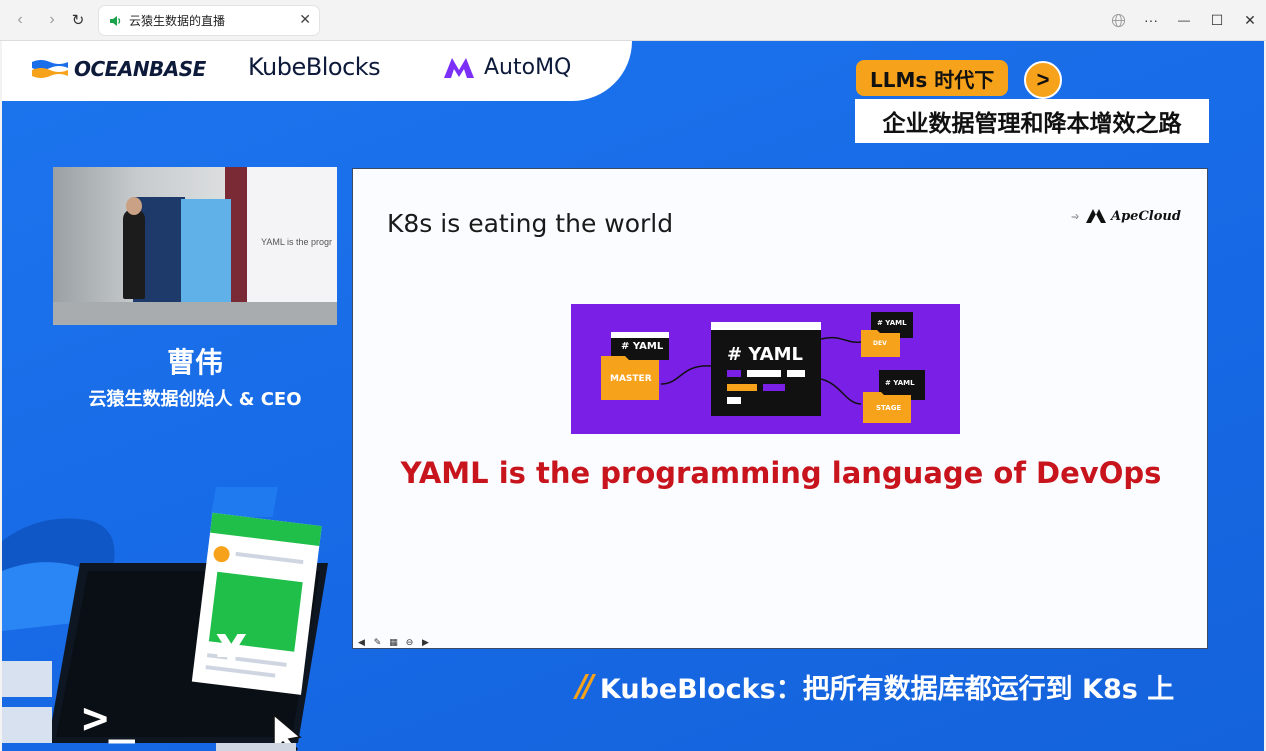 This screenshot has height=751, width=1266. Describe the element at coordinates (115, 21) in the screenshot. I see `speaker-icon` at that location.